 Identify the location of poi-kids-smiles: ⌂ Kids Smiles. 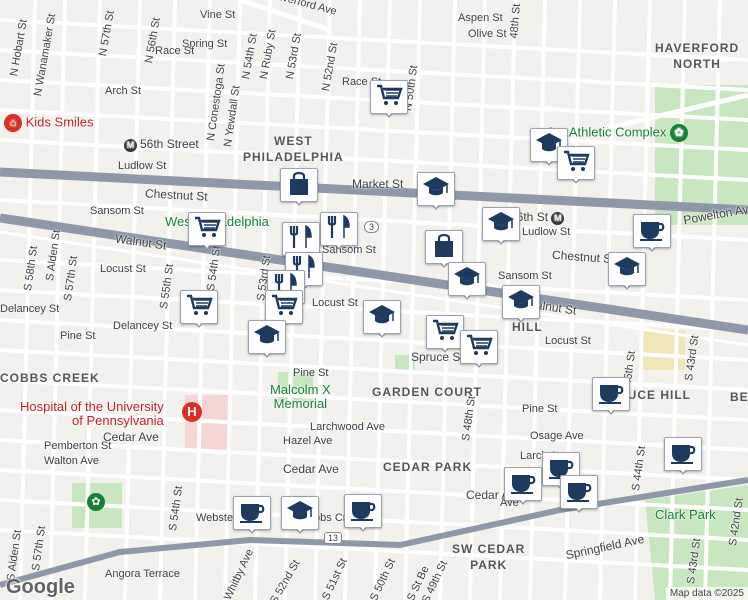
(49, 123).